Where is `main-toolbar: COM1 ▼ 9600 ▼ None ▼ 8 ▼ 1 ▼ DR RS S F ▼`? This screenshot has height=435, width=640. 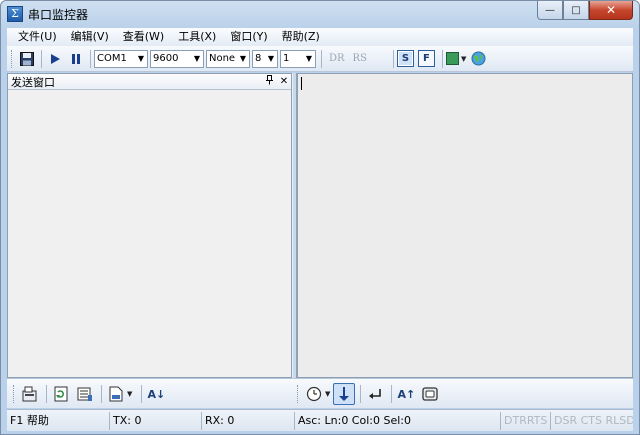
main-toolbar: COM1 ▼ 9600 ▼ None ▼ 8 ▼ 1 ▼ DR RS S F ▼ is located at coordinates (320, 59).